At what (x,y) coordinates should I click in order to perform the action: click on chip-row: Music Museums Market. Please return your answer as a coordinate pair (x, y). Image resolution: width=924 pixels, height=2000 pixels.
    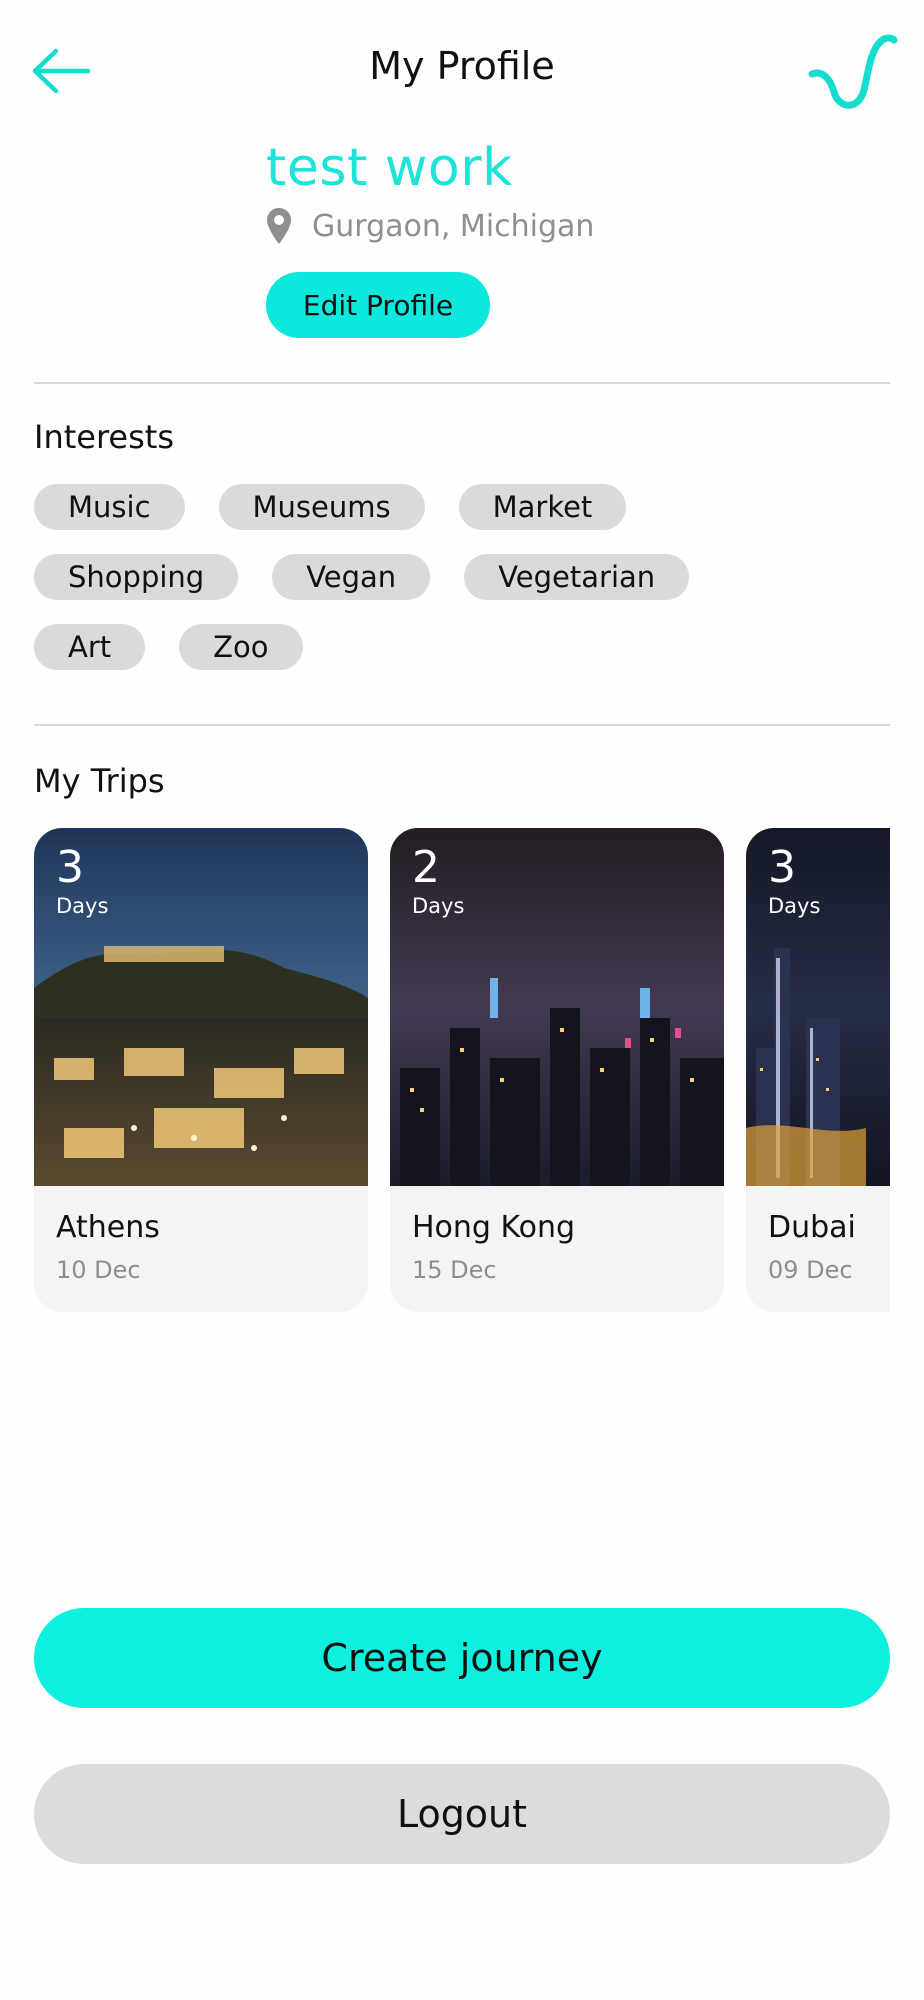
    Looking at the image, I should click on (464, 507).